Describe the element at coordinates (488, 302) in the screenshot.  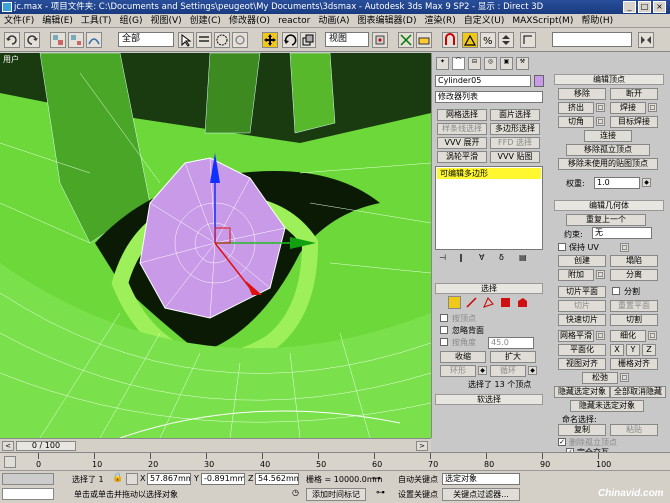
I see `border-mode-icon` at that location.